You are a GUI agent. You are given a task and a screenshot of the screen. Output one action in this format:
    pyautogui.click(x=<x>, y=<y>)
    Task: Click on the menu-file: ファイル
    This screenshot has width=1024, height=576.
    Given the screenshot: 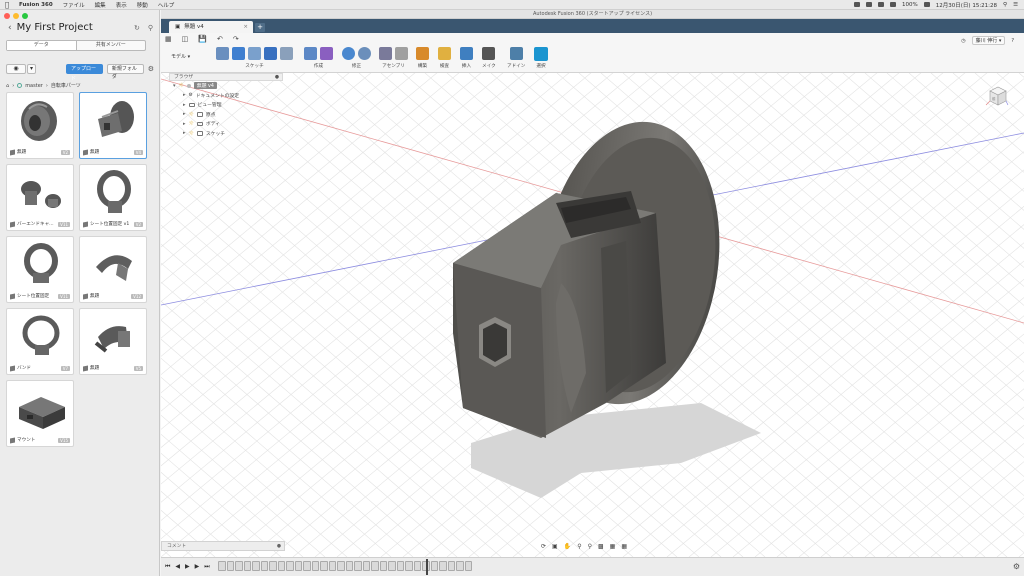 What is the action you would take?
    pyautogui.click(x=74, y=5)
    